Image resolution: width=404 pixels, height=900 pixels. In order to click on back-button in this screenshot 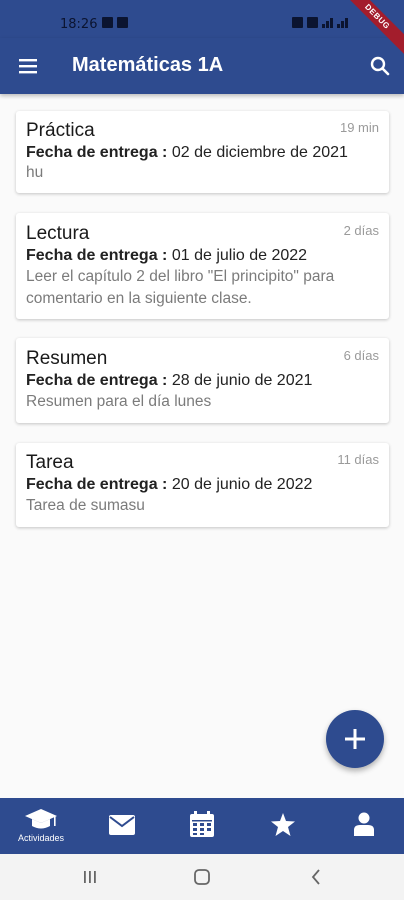, I will do `click(316, 877)`.